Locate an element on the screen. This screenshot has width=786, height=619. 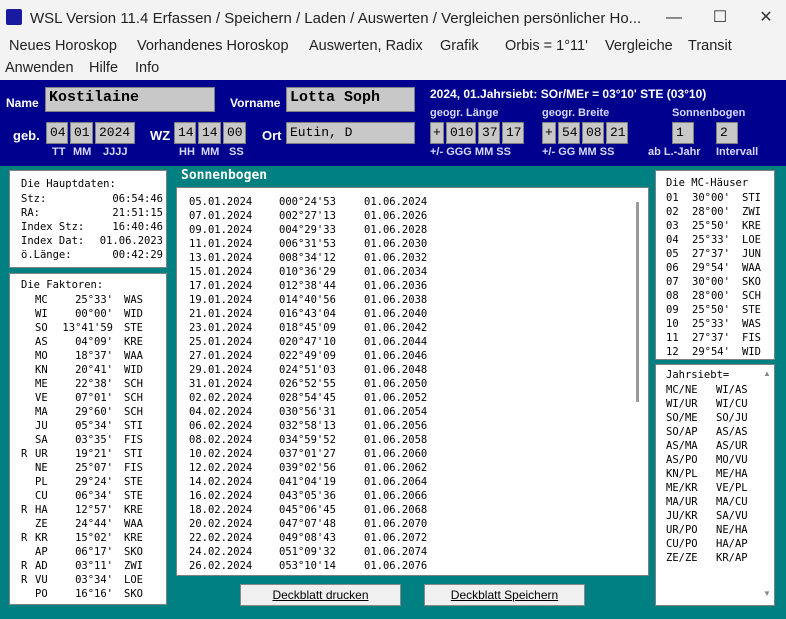
menu-vorhandenes-horoskop: Vorhandenes Horoskop is located at coordinates (213, 46).